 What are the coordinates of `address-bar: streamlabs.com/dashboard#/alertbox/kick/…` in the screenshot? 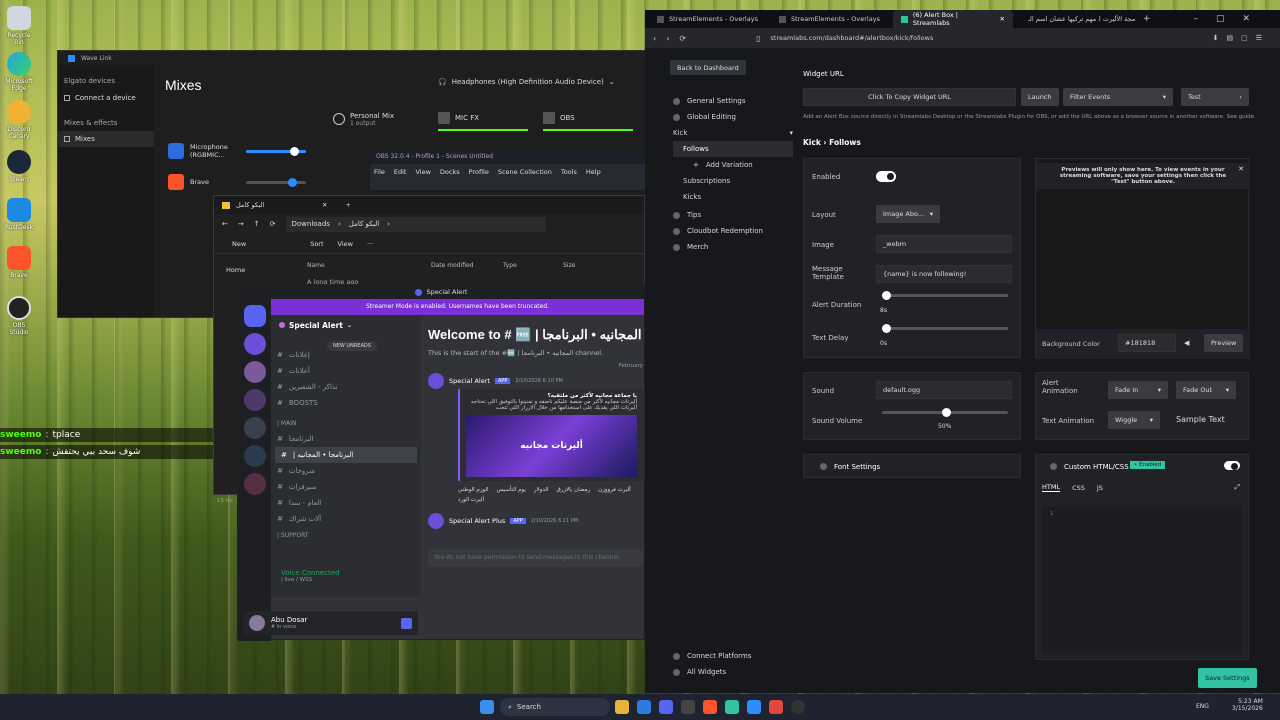 It's located at (916, 38).